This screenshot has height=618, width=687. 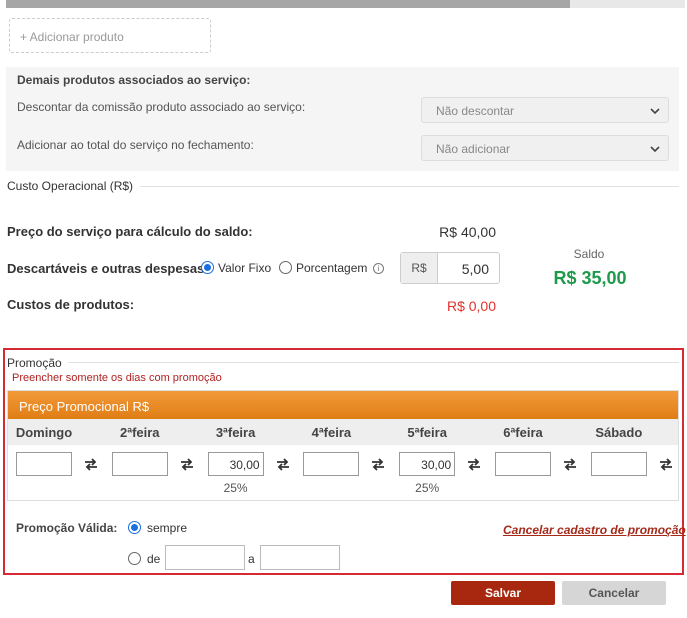 I want to click on percentage-label: Porcentagem, so click(x=332, y=268).